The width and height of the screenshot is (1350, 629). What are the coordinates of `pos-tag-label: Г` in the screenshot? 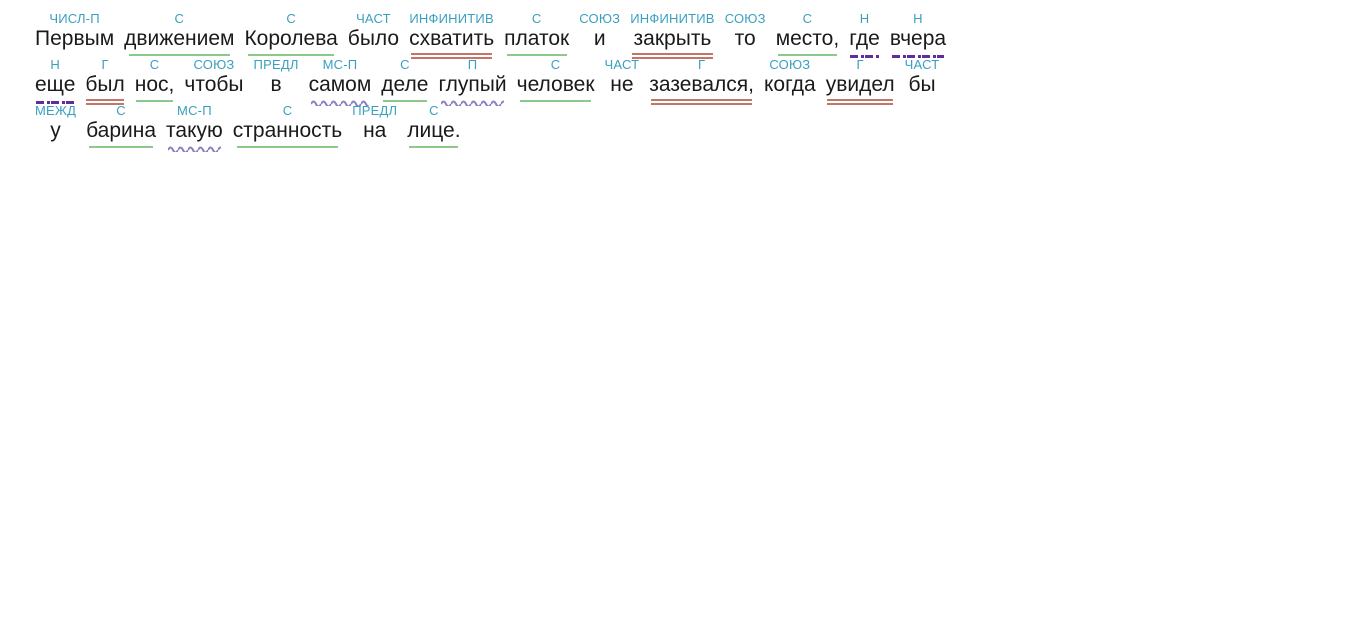 It's located at (701, 64).